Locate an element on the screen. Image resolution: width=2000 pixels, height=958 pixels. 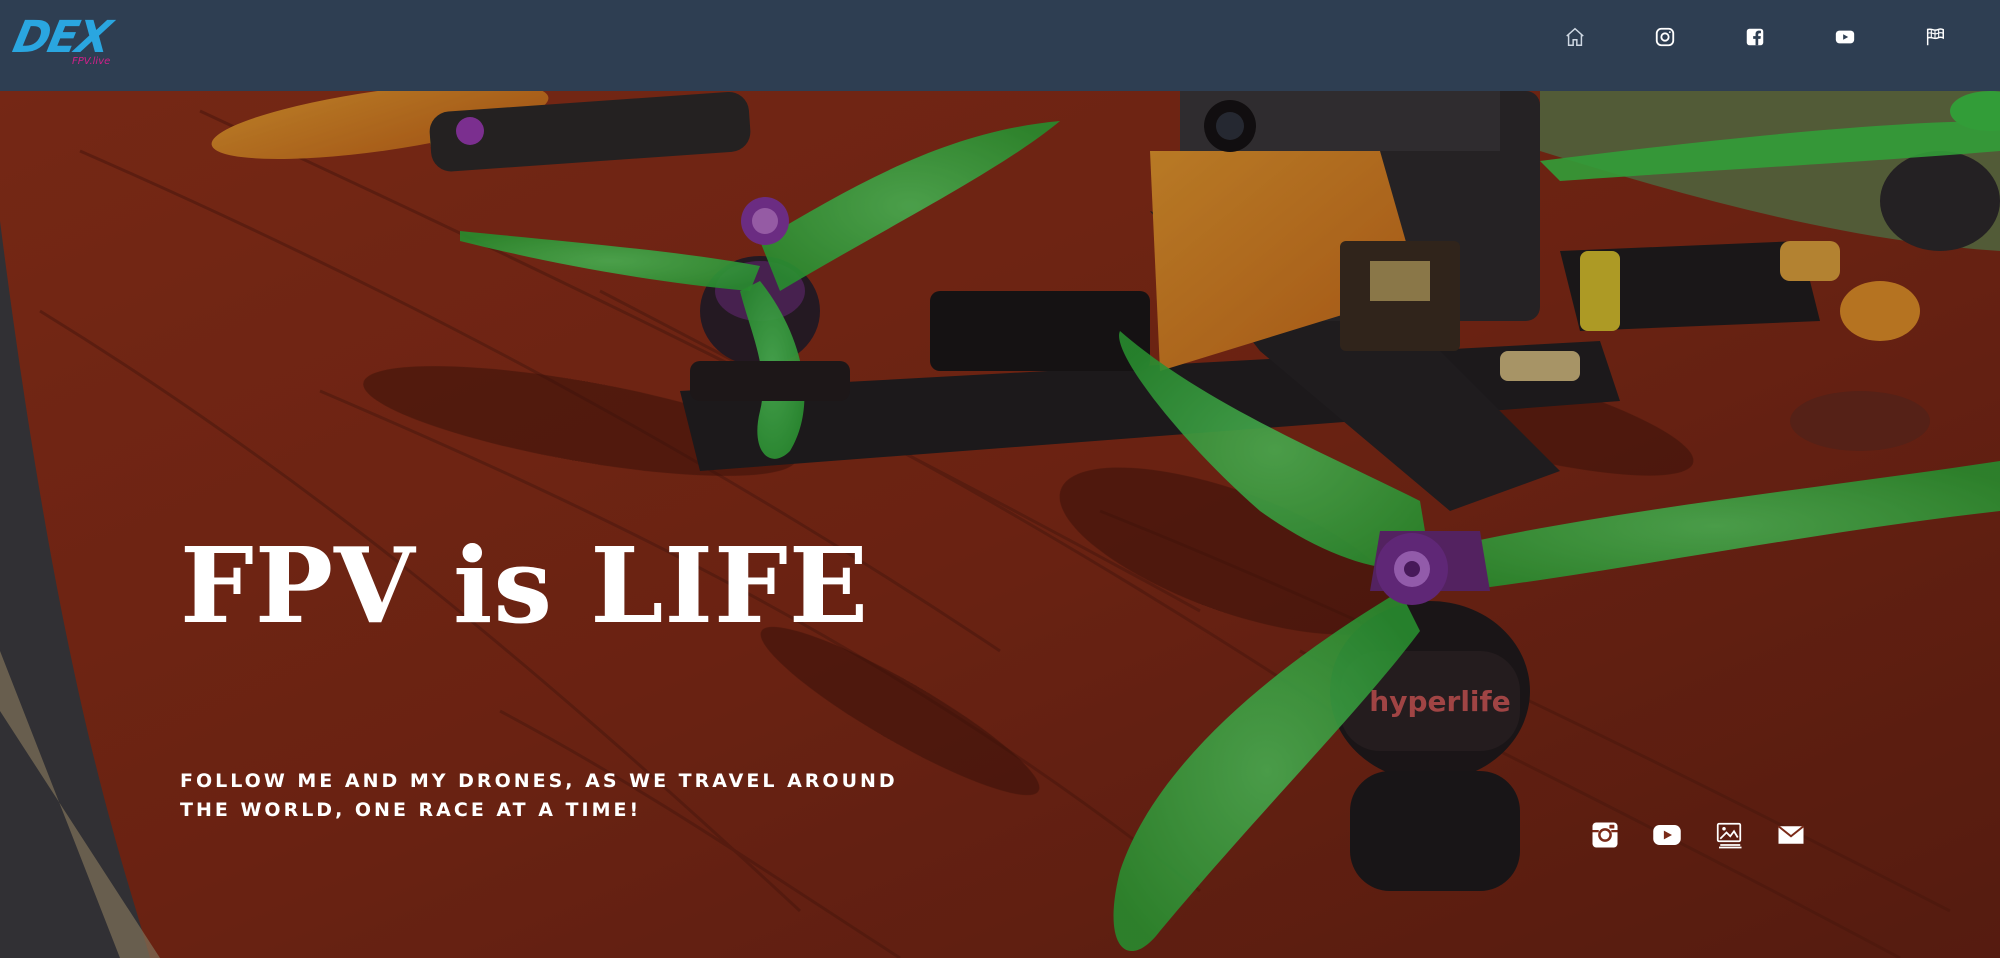
race-flag-icon is located at coordinates (1935, 37).